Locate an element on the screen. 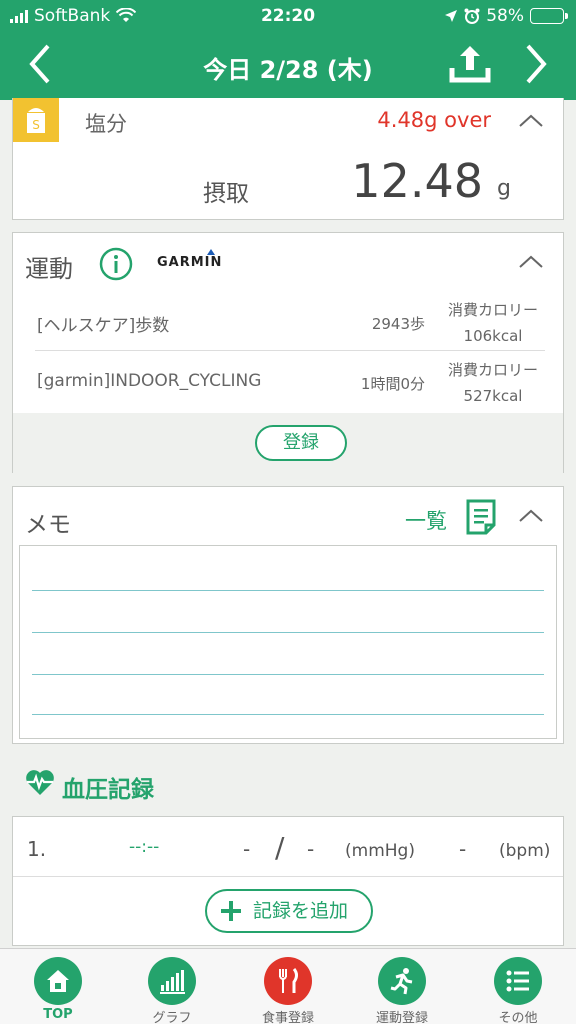 This screenshot has height=1024, width=576. tab-graph: グラフ is located at coordinates (172, 989).